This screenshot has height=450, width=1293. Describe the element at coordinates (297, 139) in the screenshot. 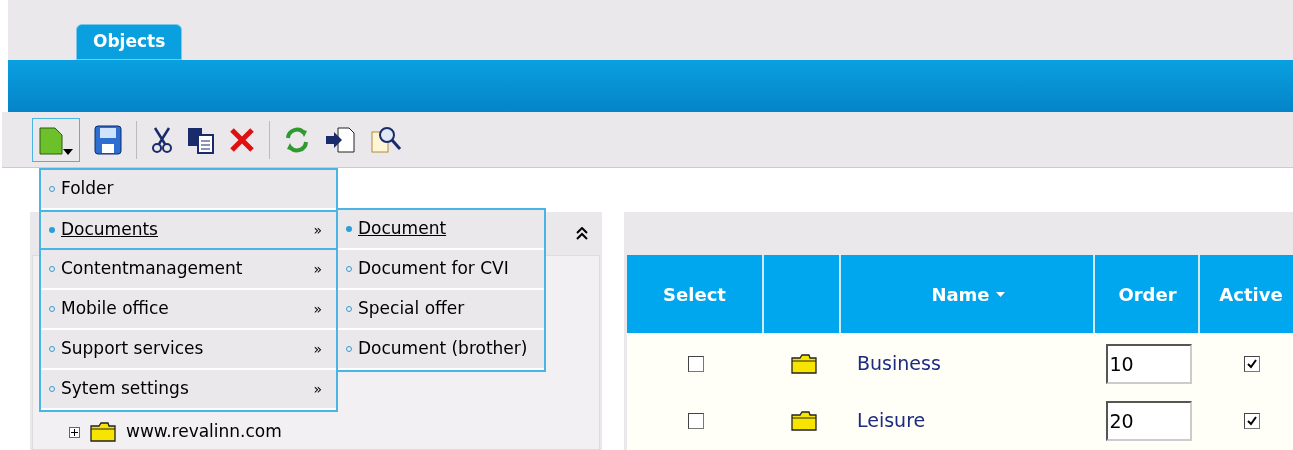

I see `refresh-icon` at that location.